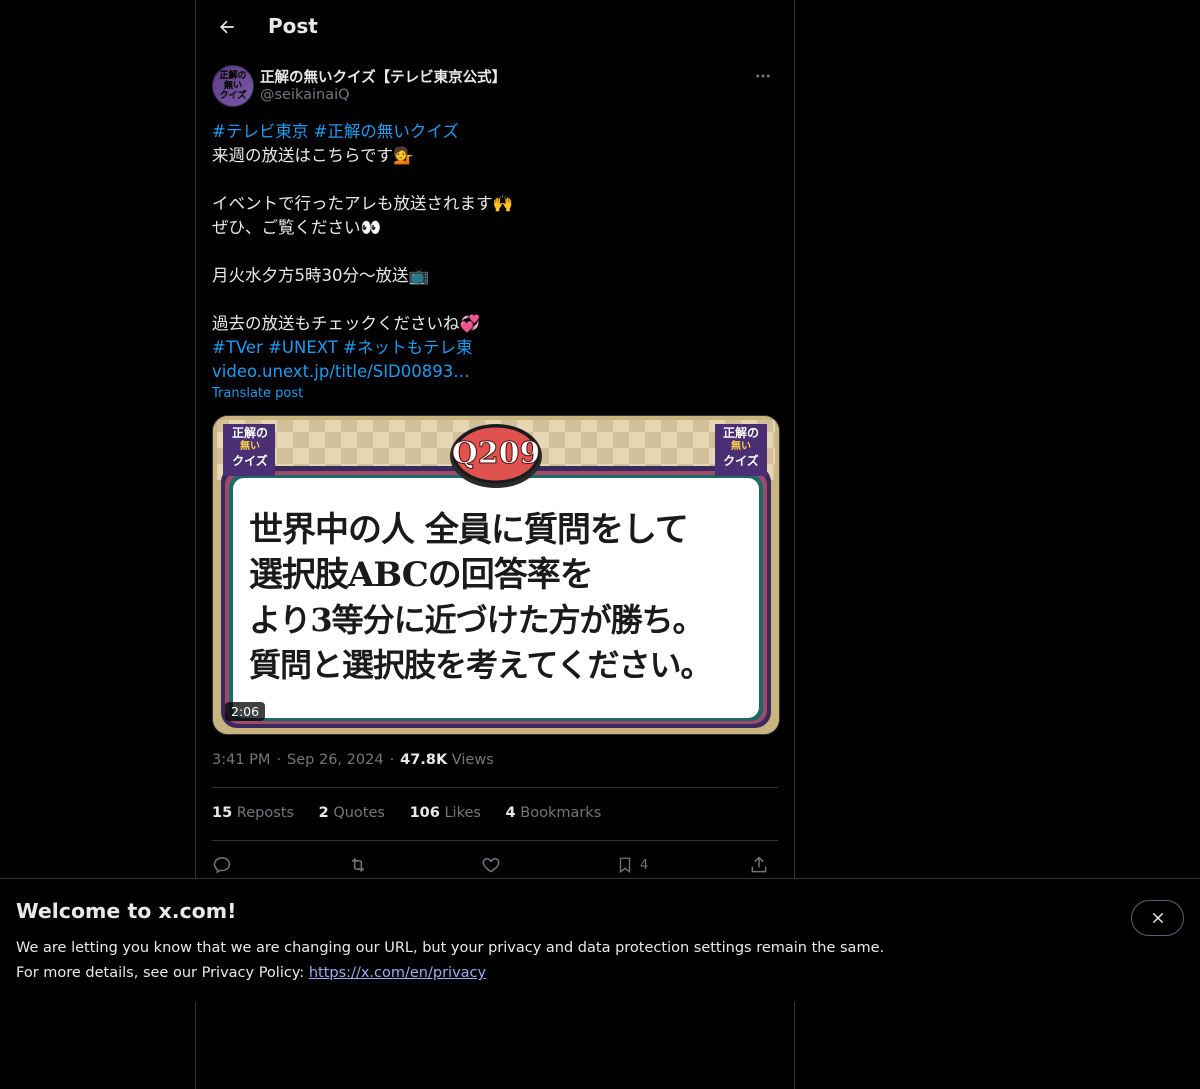 The width and height of the screenshot is (1200, 1089). I want to click on hashtag-link: #正解の無いクイズ, so click(386, 131).